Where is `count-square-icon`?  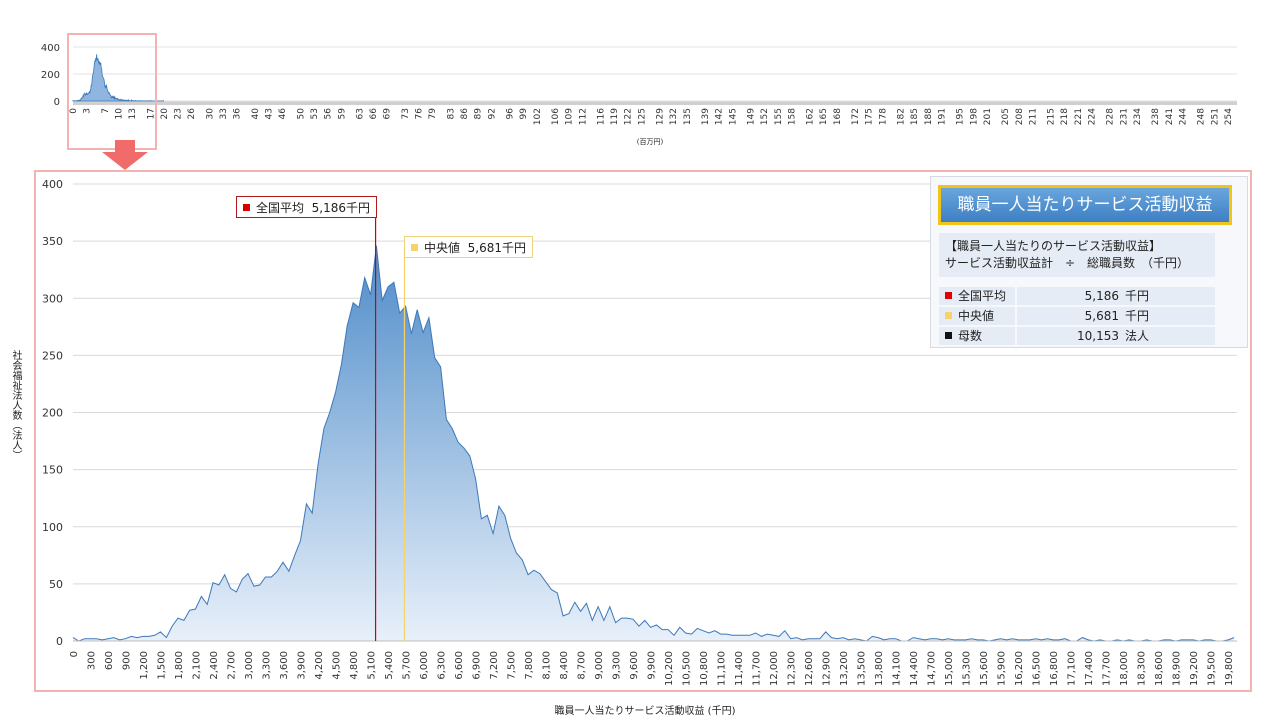
count-square-icon is located at coordinates (948, 335).